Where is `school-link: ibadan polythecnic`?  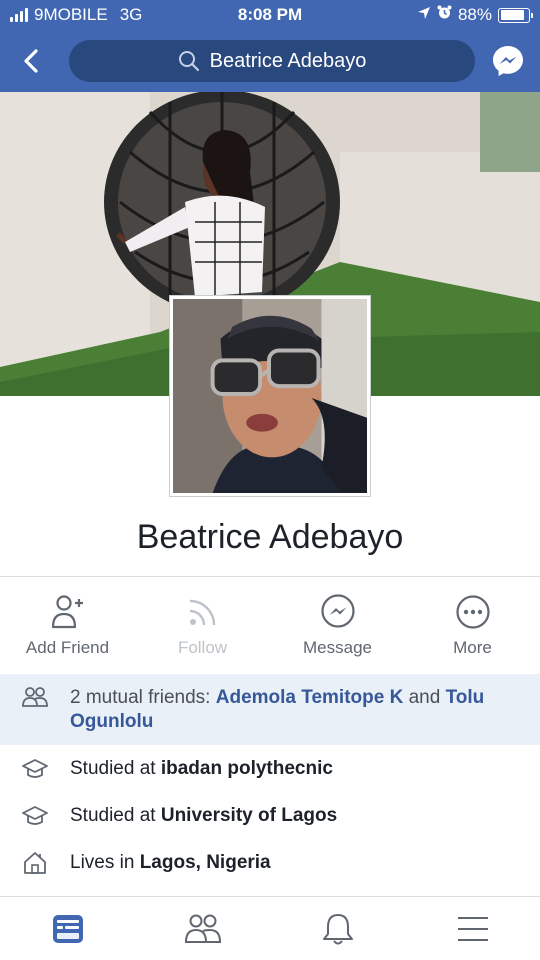 school-link: ibadan polythecnic is located at coordinates (247, 768).